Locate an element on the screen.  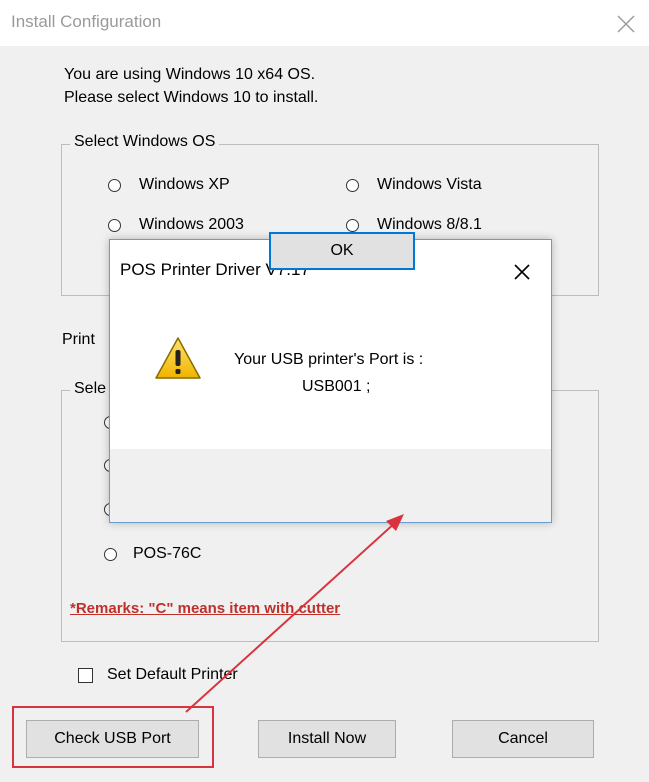
radio-label-windows-2003: Windows 2003 is located at coordinates (191, 224).